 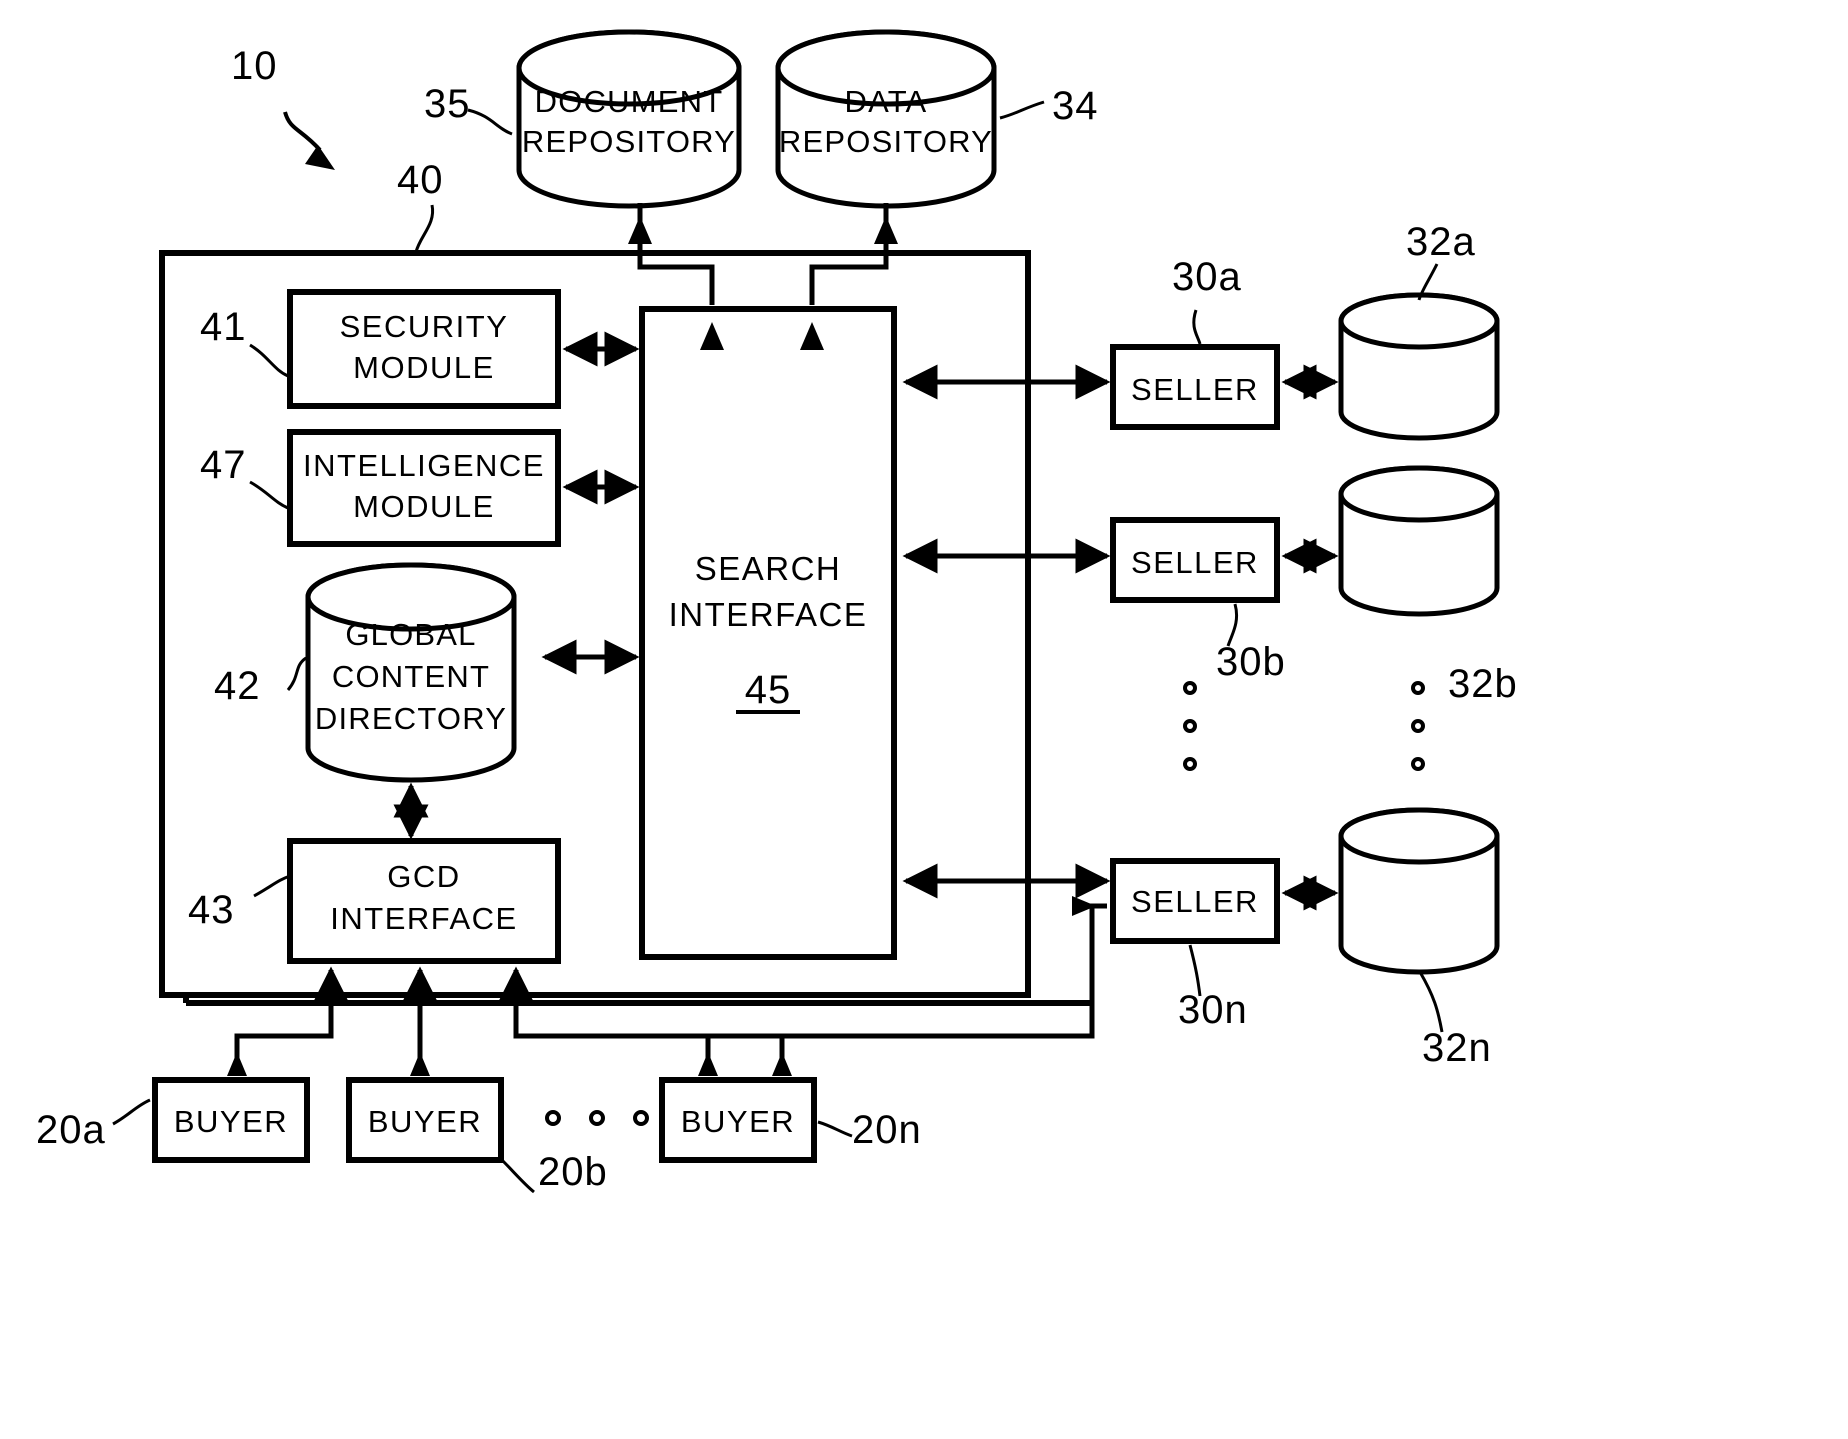 What do you see at coordinates (1190, 726) in the screenshot?
I see `seller-ellipsis-dots` at bounding box center [1190, 726].